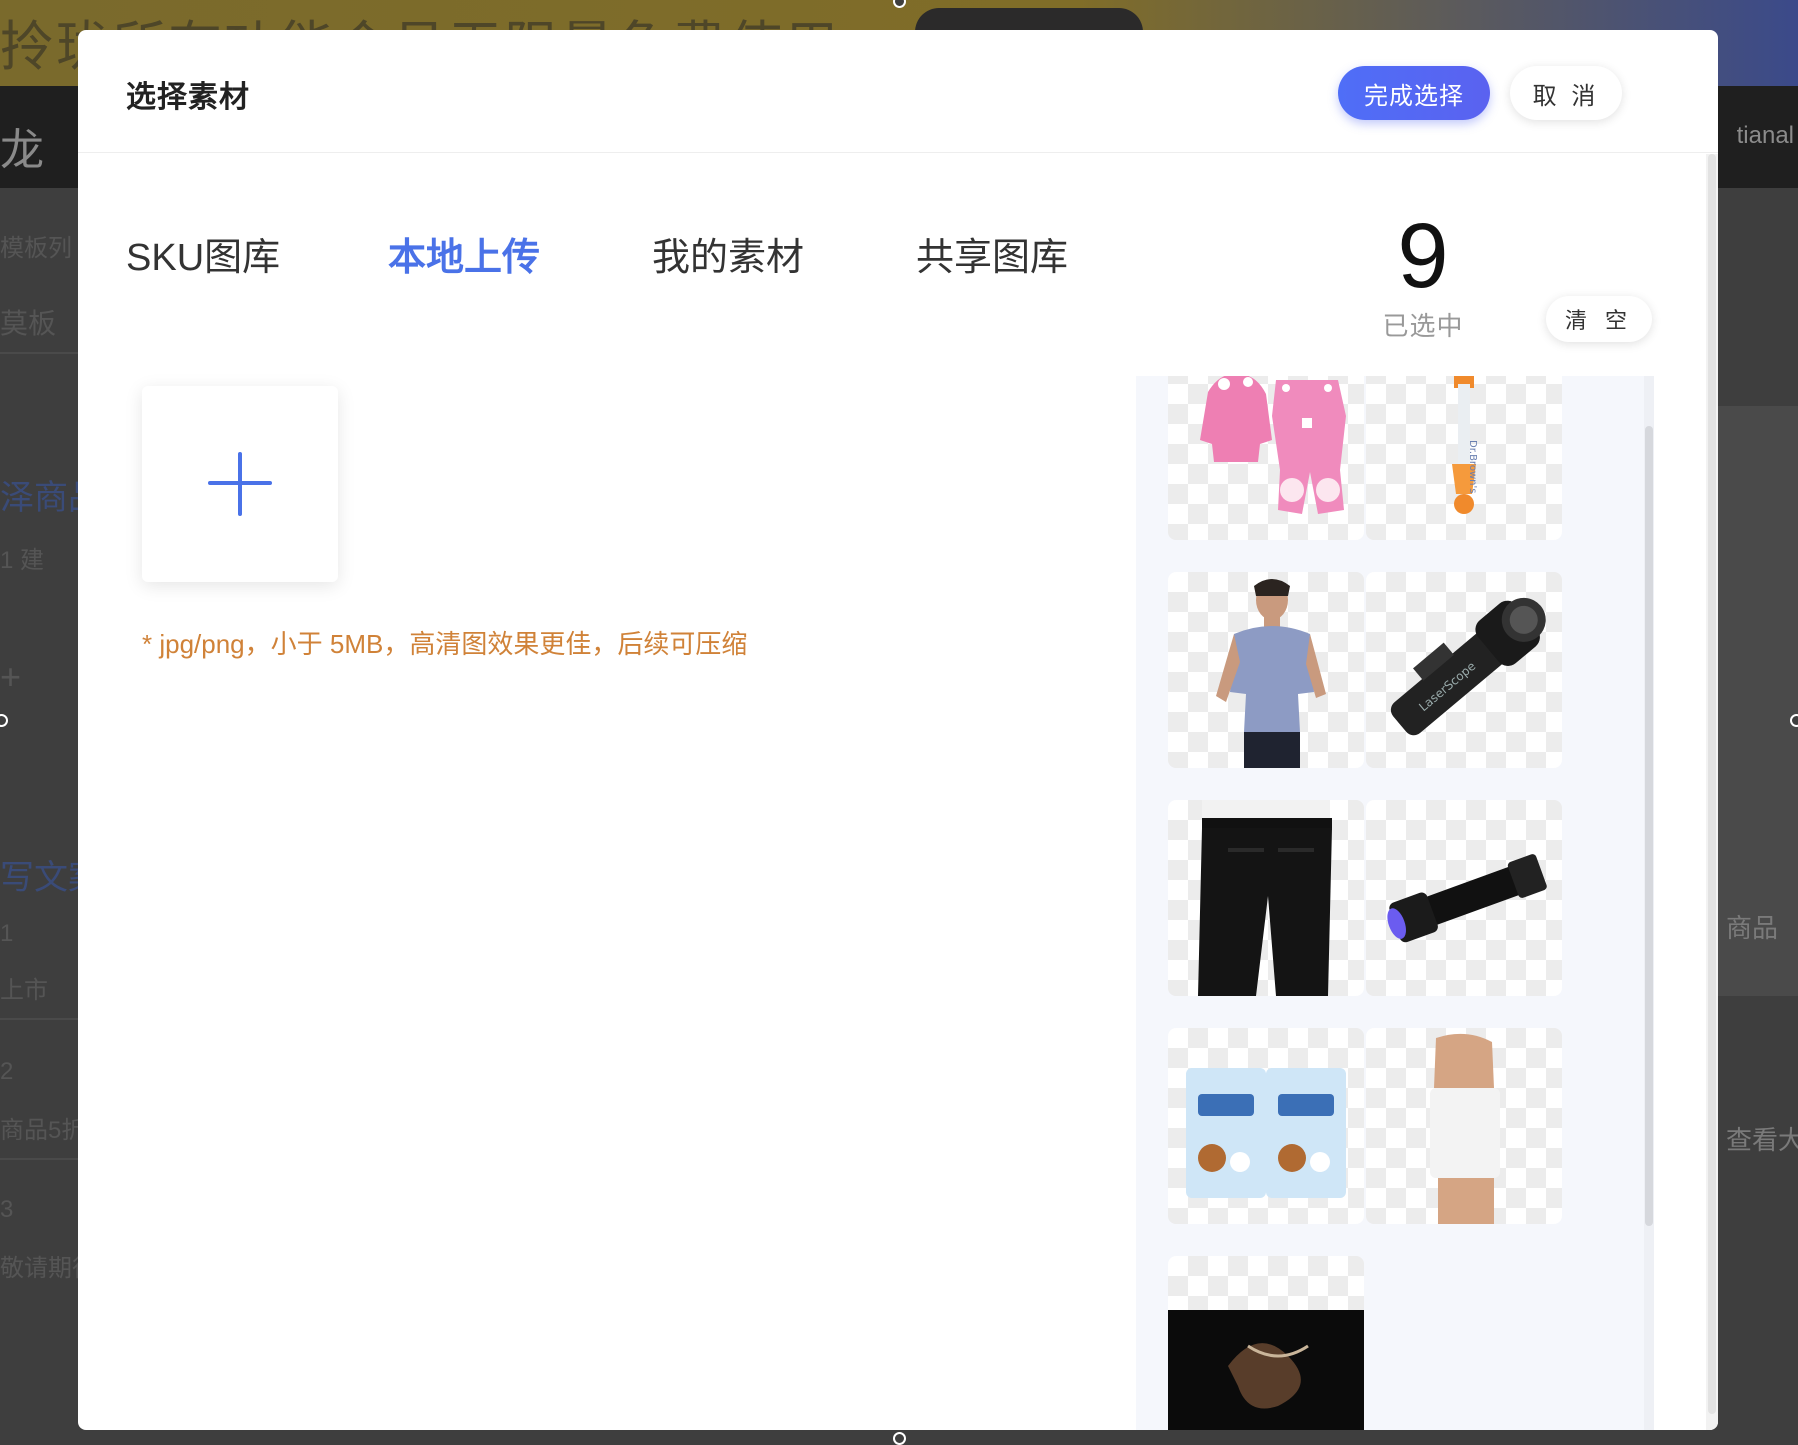  Describe the element at coordinates (1762, 1140) in the screenshot. I see `background-label: 查看大` at that location.